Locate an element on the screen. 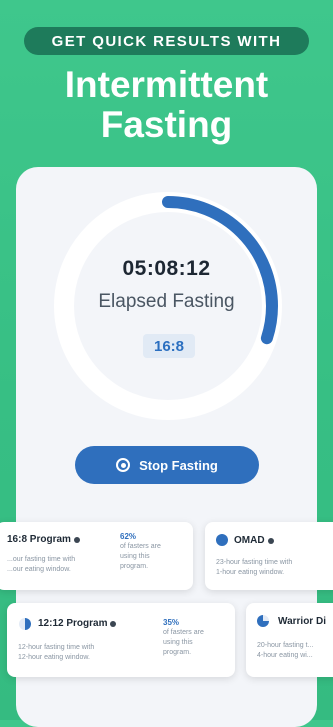 This screenshot has width=333, height=727. program-title-text: 16:8 Program is located at coordinates (39, 539).